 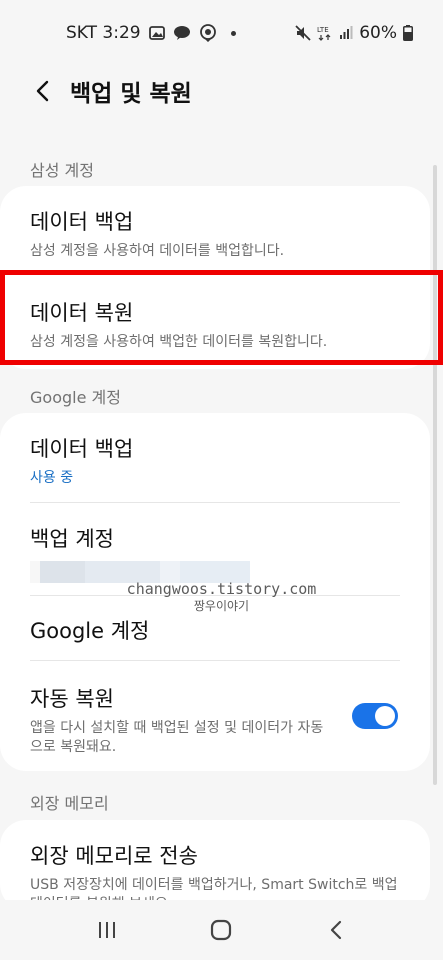 What do you see at coordinates (114, 856) in the screenshot?
I see `external-transfer-title: 외장 메모리로 전송` at bounding box center [114, 856].